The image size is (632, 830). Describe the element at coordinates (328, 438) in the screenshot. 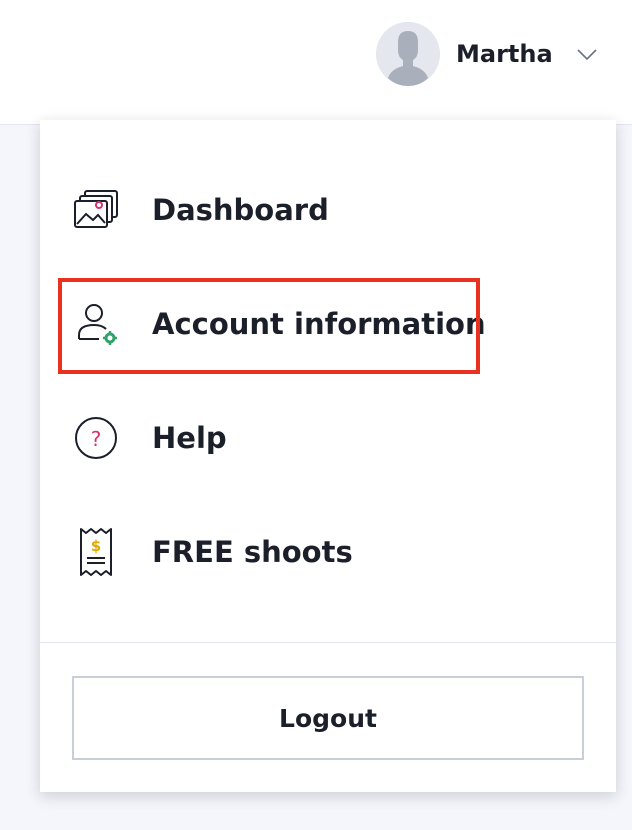

I see `menu-item-help: ? Help` at that location.